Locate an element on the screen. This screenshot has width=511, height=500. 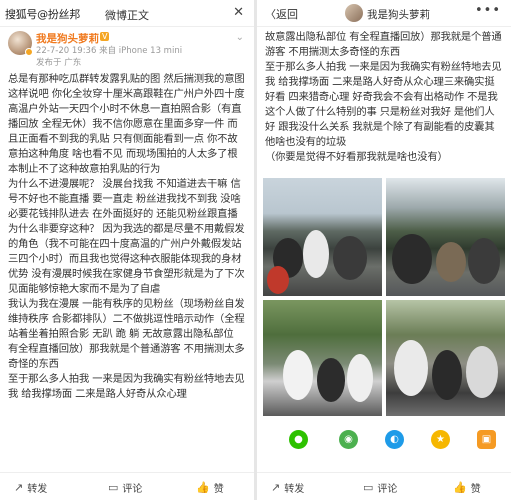
wechat-icon: ● is located at coordinates (298, 439).